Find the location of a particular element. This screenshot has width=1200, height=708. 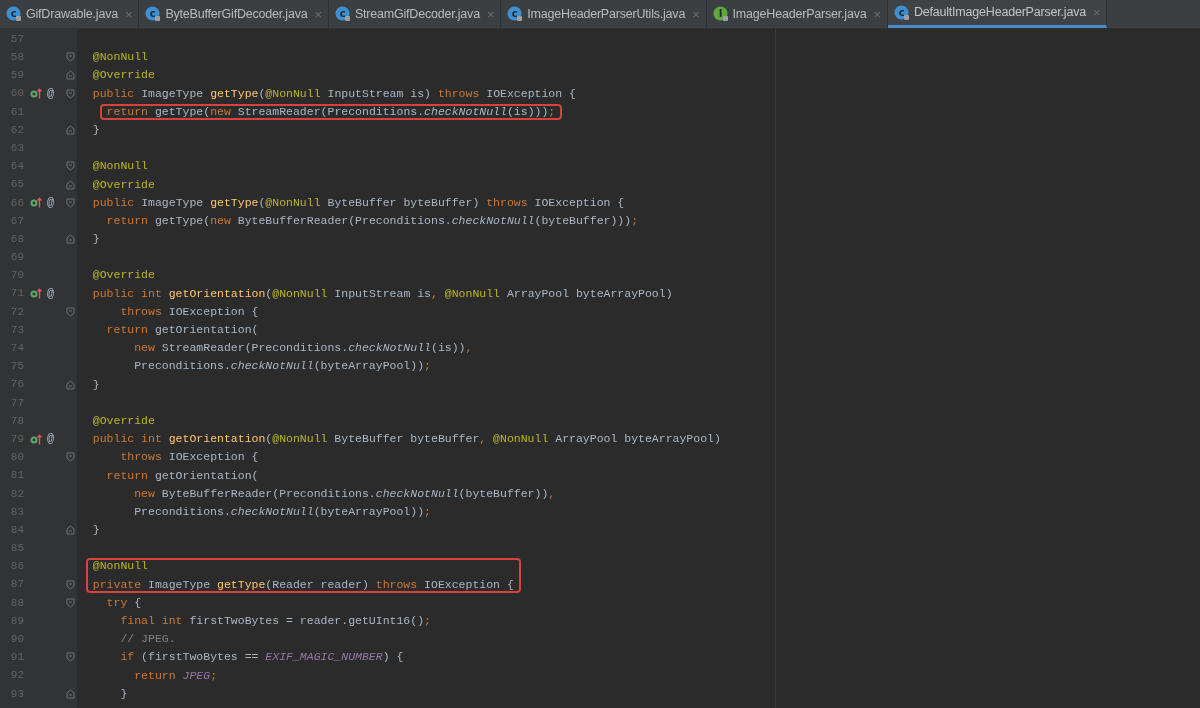

editor-tab: I ImageHeaderParser.java × is located at coordinates (797, 14).